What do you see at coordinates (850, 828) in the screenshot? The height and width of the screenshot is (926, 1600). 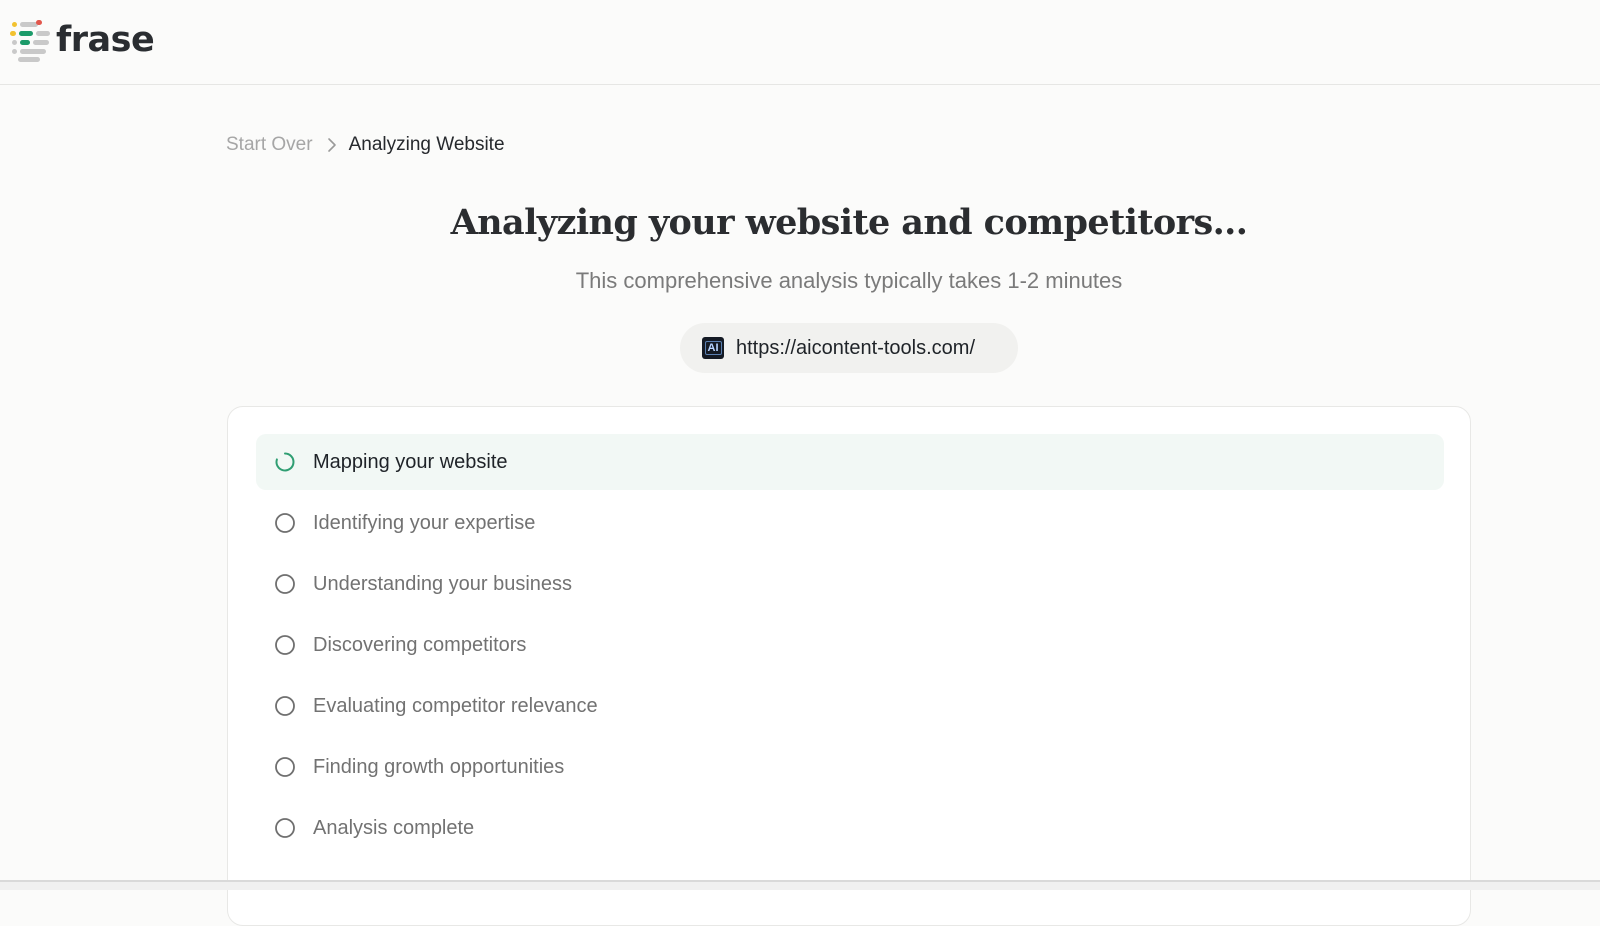 I see `step-analysis-complete: Analysis complete` at bounding box center [850, 828].